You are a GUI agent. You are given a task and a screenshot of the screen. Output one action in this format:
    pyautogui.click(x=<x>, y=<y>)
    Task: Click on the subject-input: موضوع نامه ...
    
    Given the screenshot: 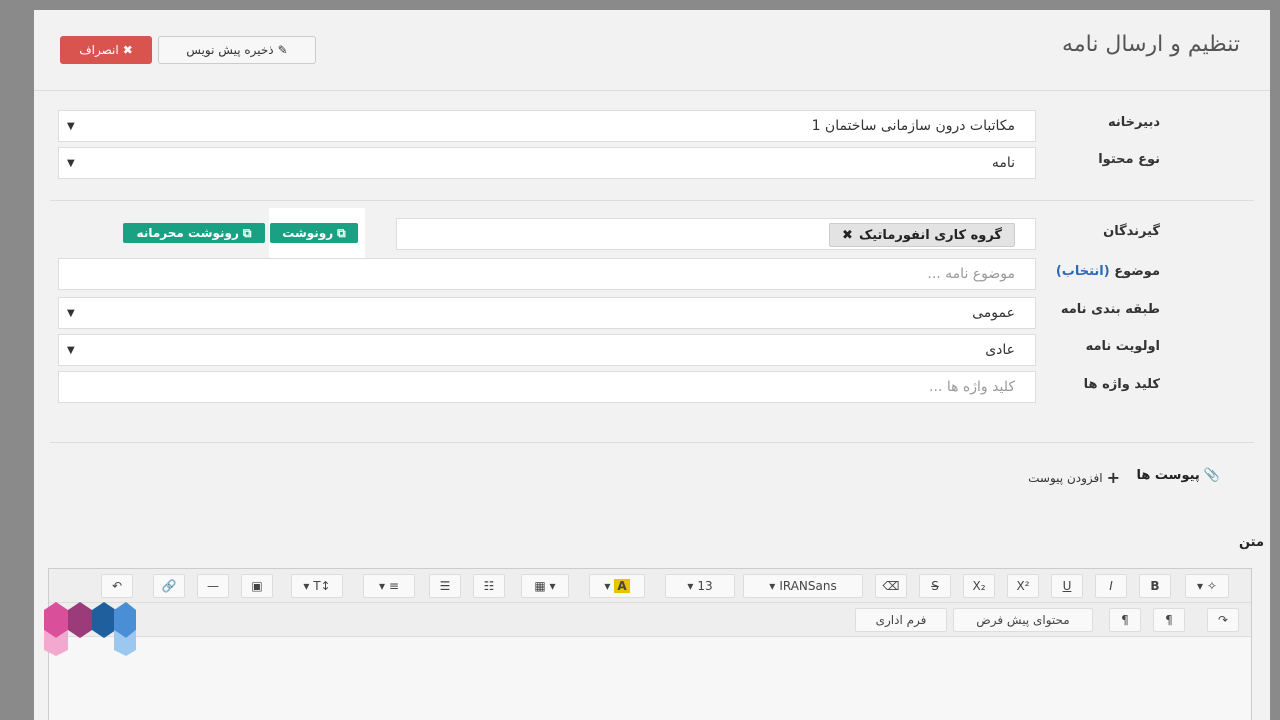 What is the action you would take?
    pyautogui.click(x=547, y=274)
    